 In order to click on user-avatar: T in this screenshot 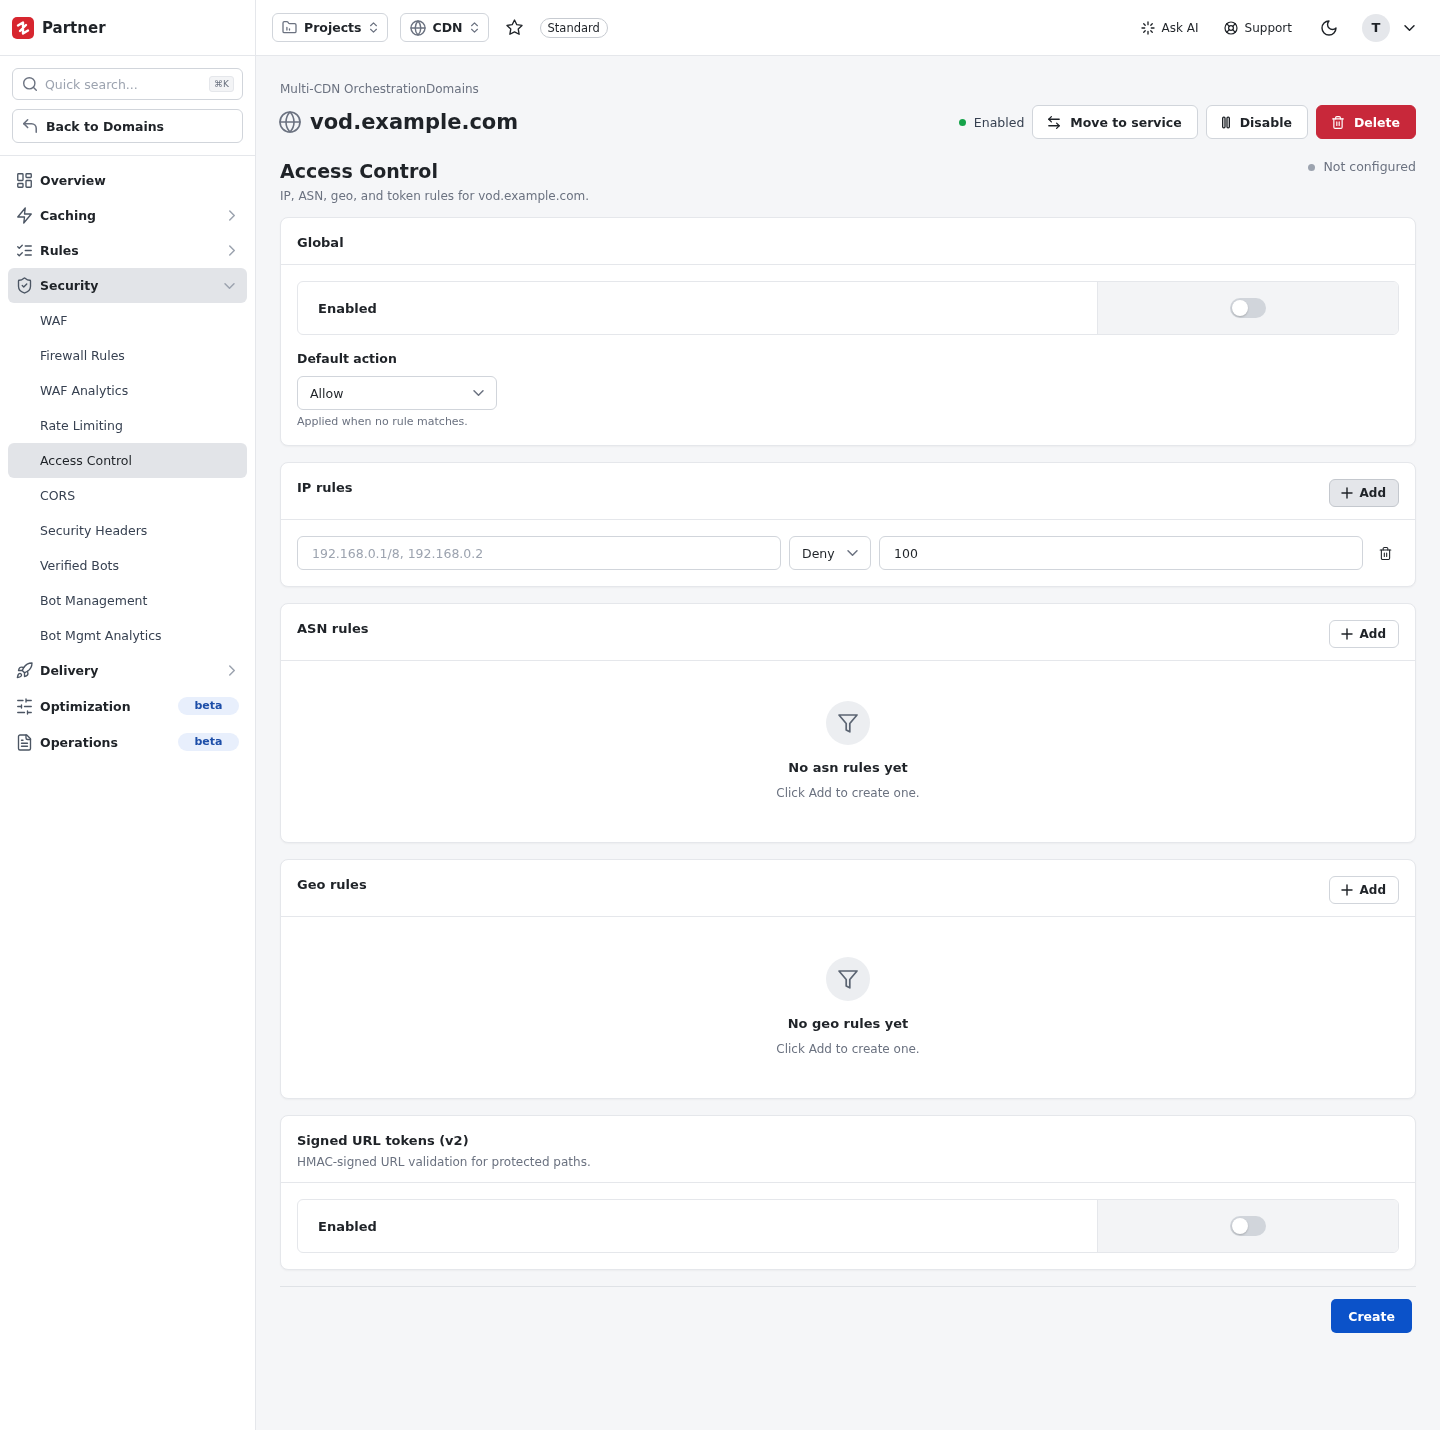, I will do `click(1376, 27)`.